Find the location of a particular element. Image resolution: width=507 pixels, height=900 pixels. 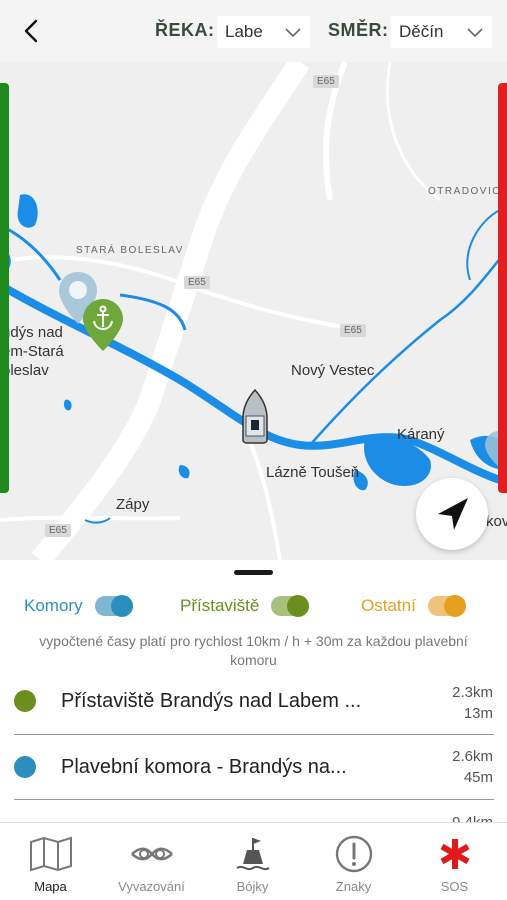

bottom-tab-bar: Mapa Vyvazování Bójky Znaky SOS is located at coordinates (253, 861).